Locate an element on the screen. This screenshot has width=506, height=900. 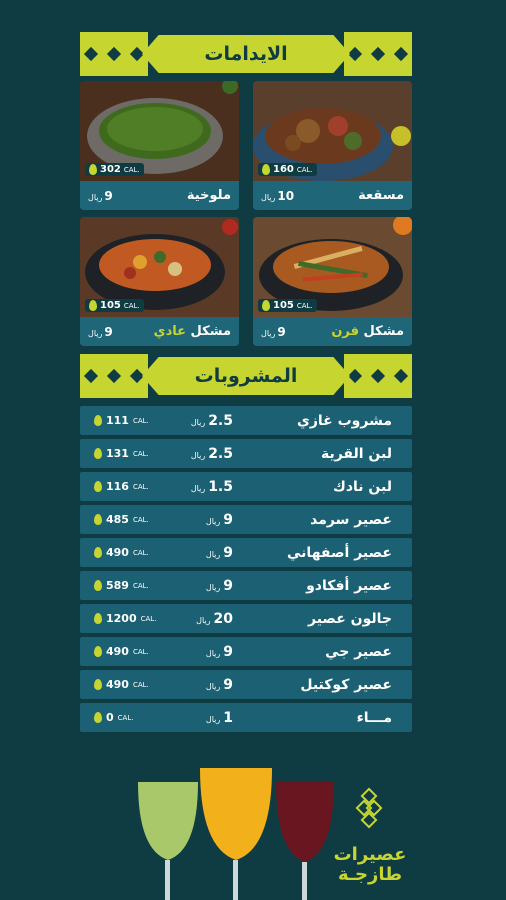
item-price: 10ريال is located at coordinates (278, 195).